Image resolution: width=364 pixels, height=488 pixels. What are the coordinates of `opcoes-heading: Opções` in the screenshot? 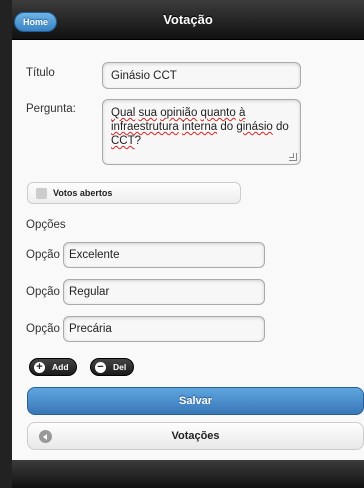 It's located at (46, 225).